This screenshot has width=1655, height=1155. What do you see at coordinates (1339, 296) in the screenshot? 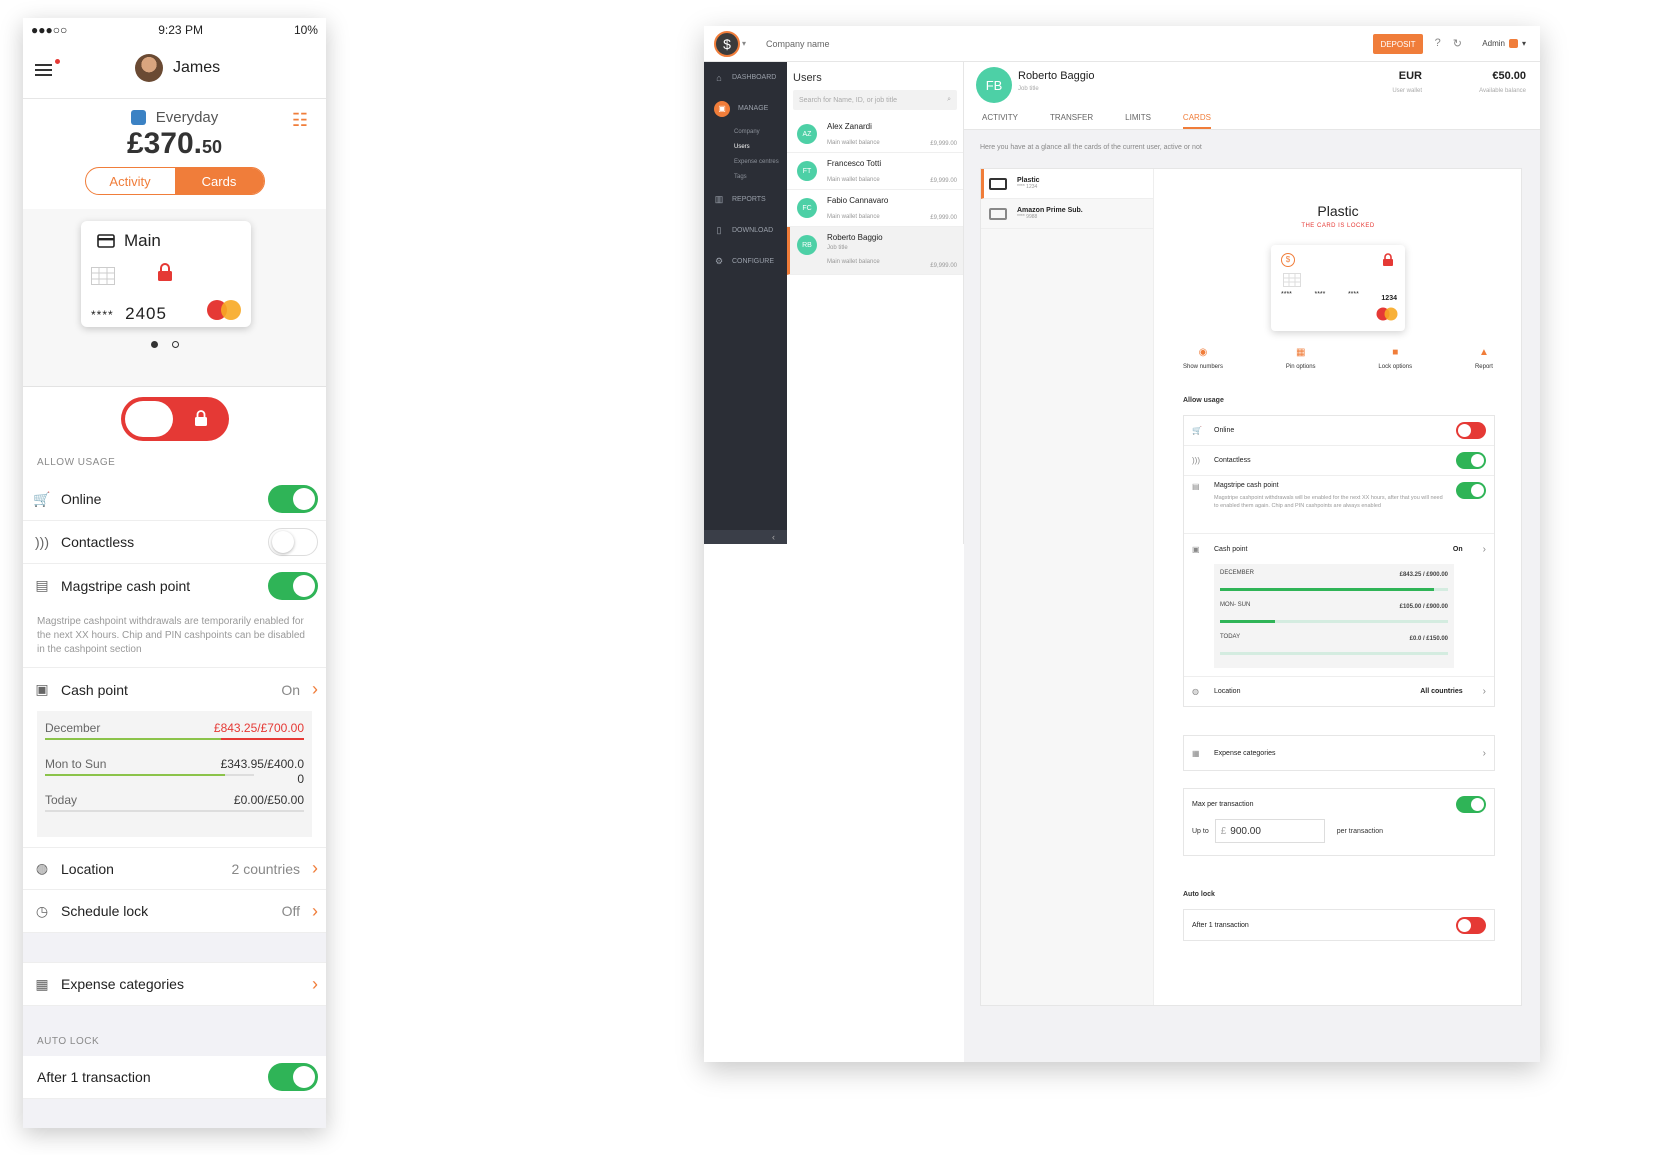
I see `card-number: **** **** **** 1234` at bounding box center [1339, 296].